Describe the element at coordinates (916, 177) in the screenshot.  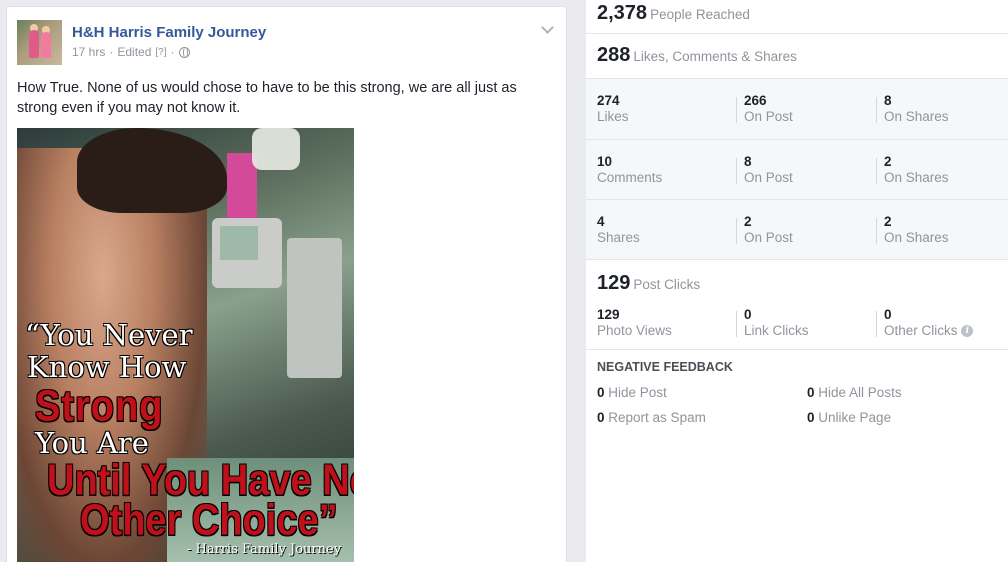
I see `comments-on-shares-label: On Shares` at that location.